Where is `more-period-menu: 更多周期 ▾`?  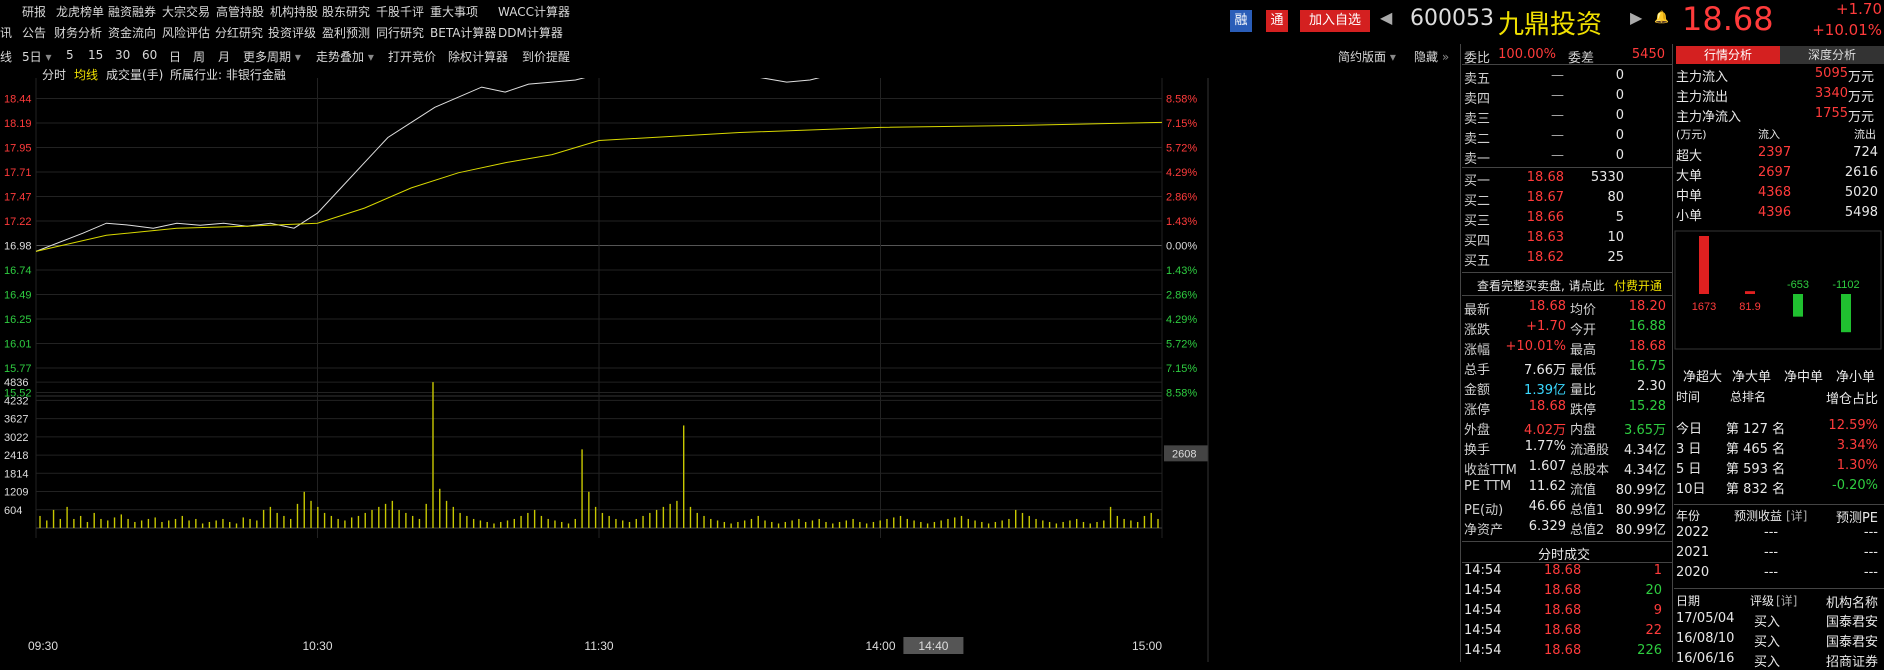 more-period-menu: 更多周期 ▾ is located at coordinates (272, 56).